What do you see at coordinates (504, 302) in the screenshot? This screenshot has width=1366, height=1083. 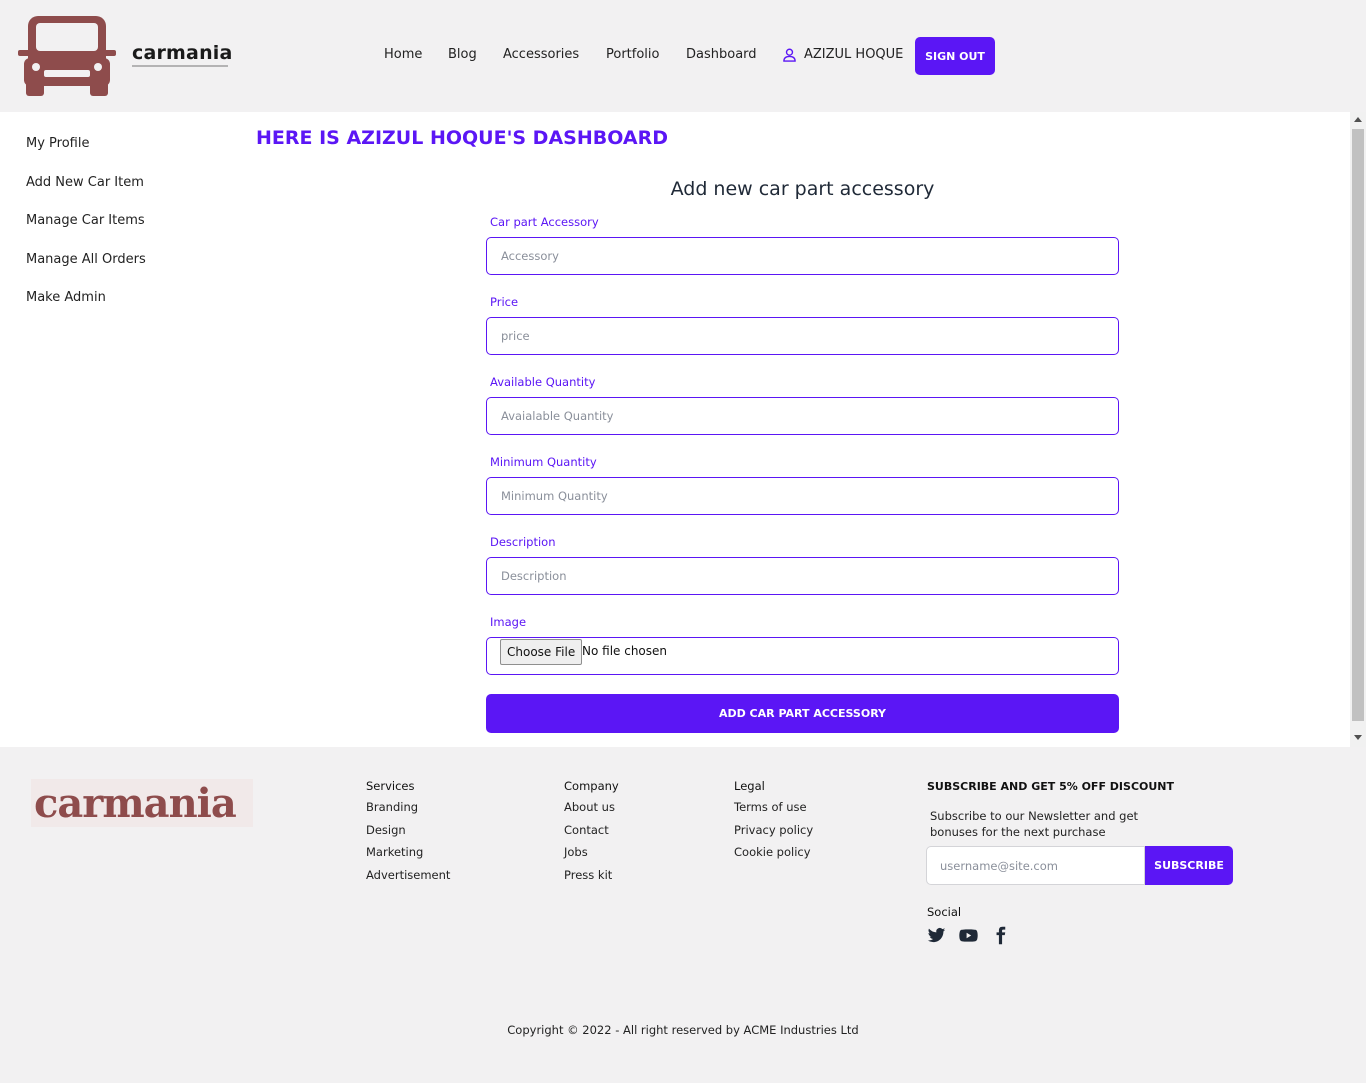 I see `price-label: Price` at bounding box center [504, 302].